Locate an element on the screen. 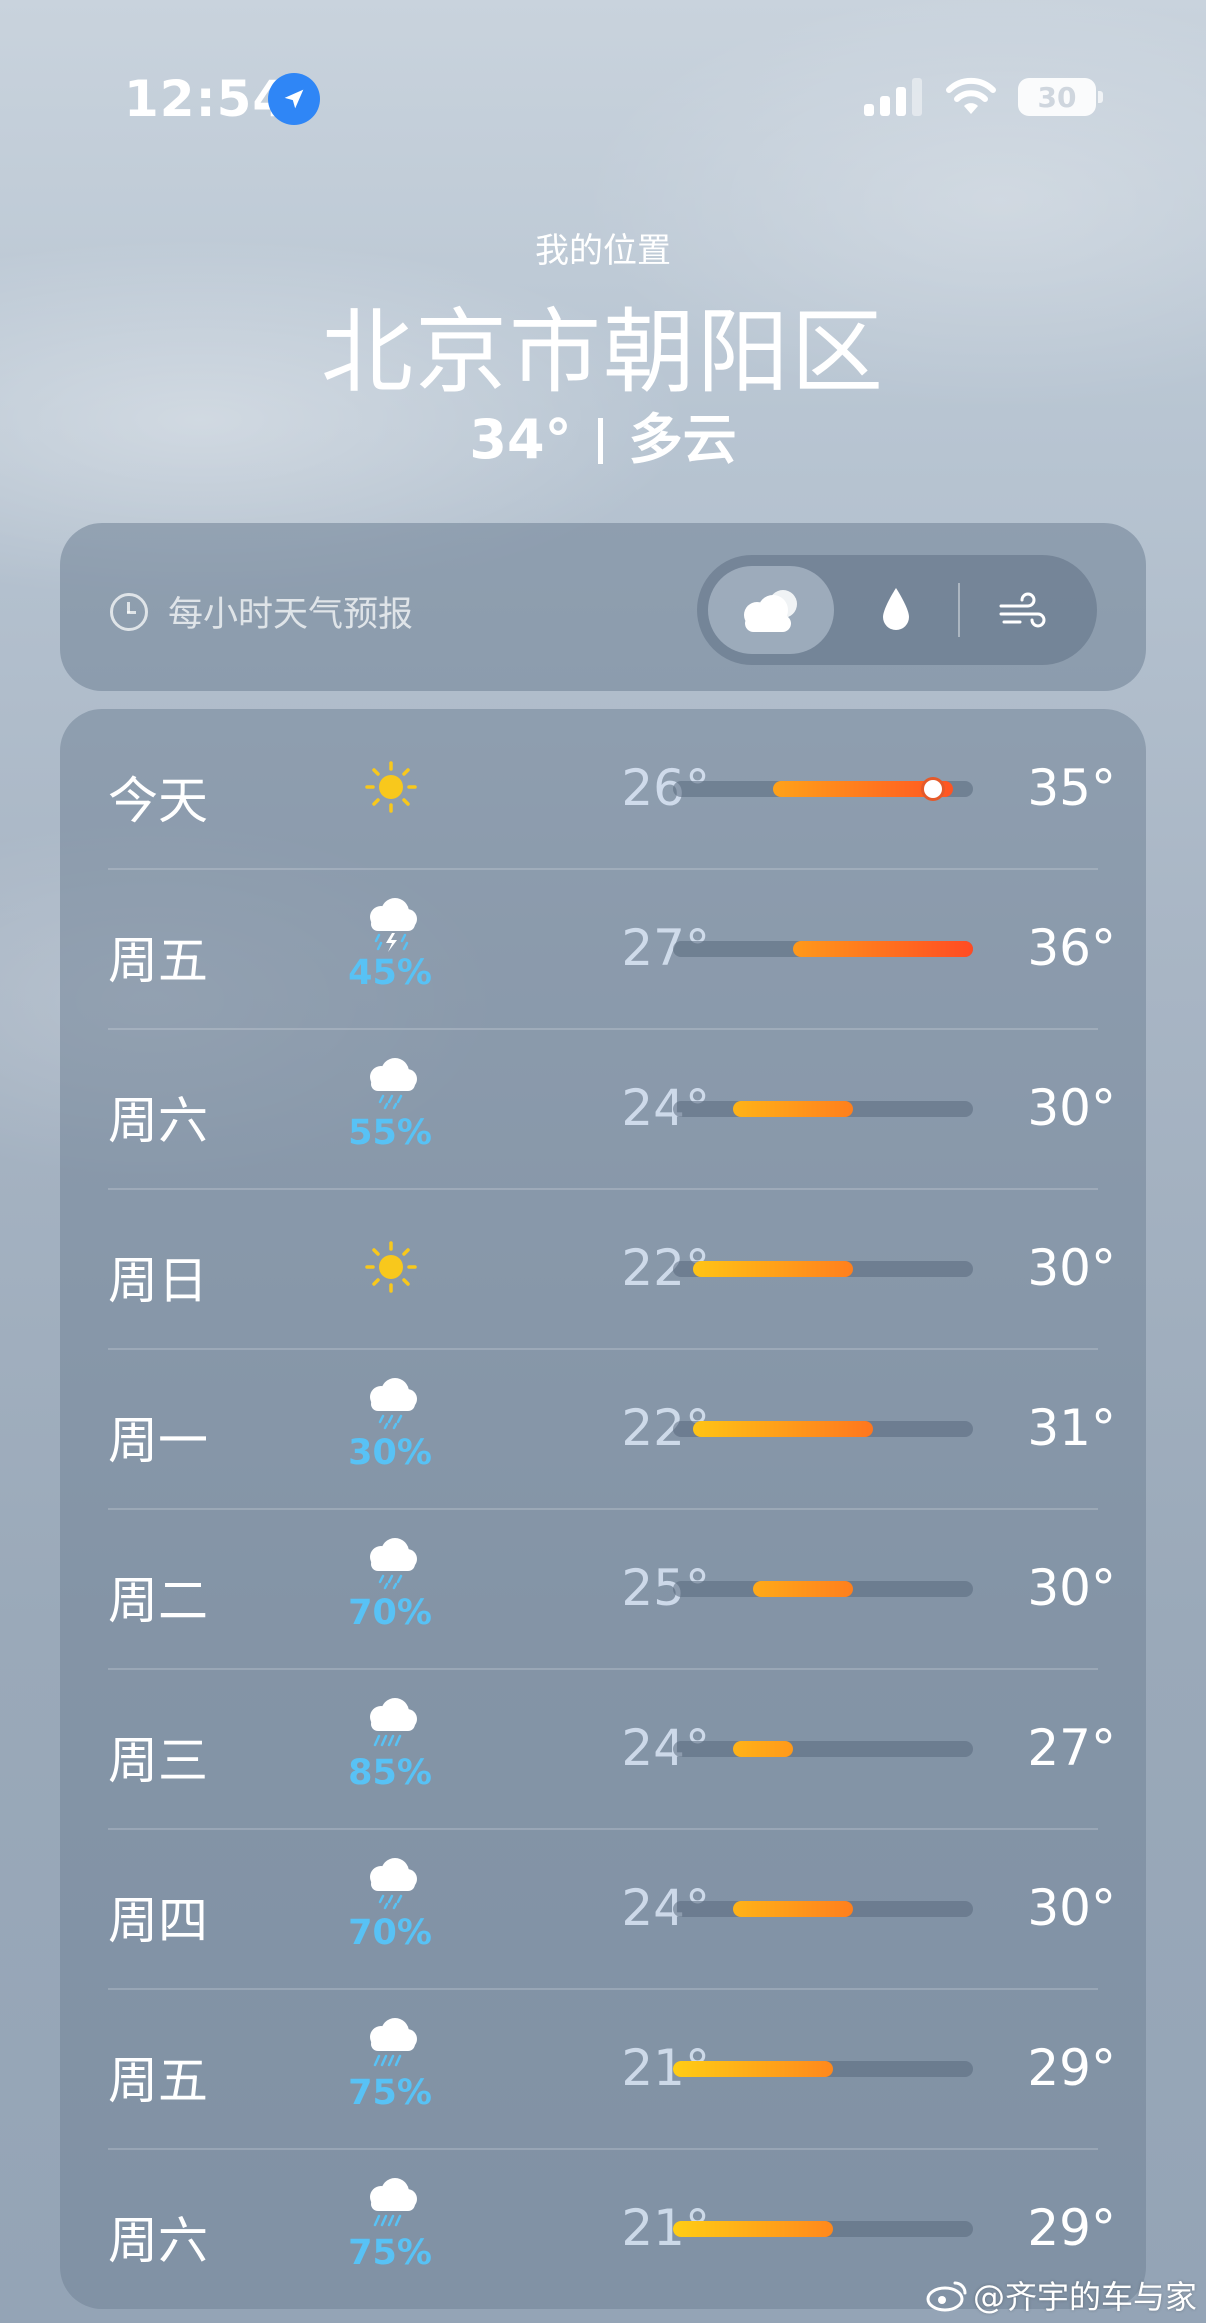 Image resolution: width=1206 pixels, height=2323 pixels. hourly-forecast-header: 每小时天气预报 is located at coordinates (261, 611).